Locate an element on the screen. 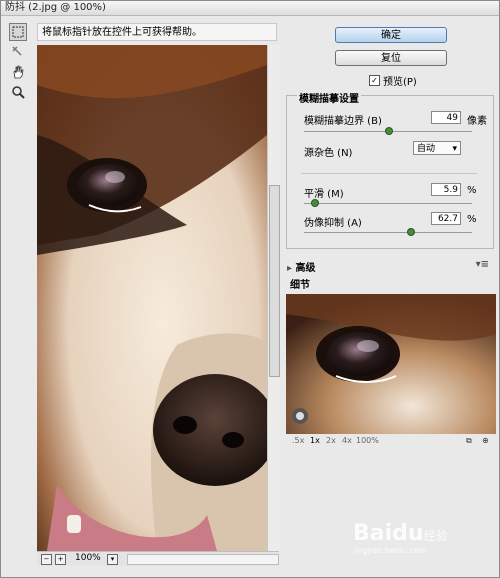 The width and height of the screenshot is (500, 578). zoom-dropdown-button: ▾ is located at coordinates (112, 559).